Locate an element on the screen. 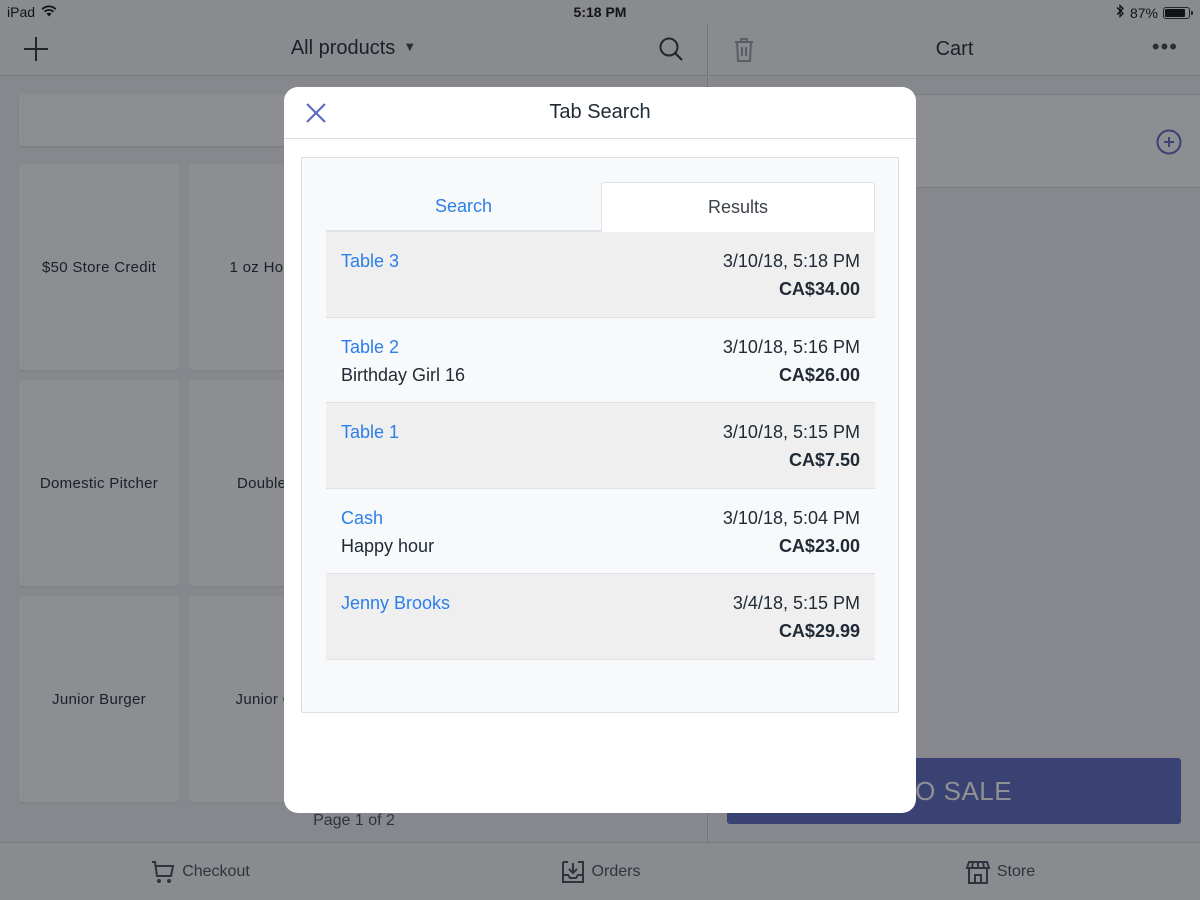  result-name: Table 2 is located at coordinates (370, 346).